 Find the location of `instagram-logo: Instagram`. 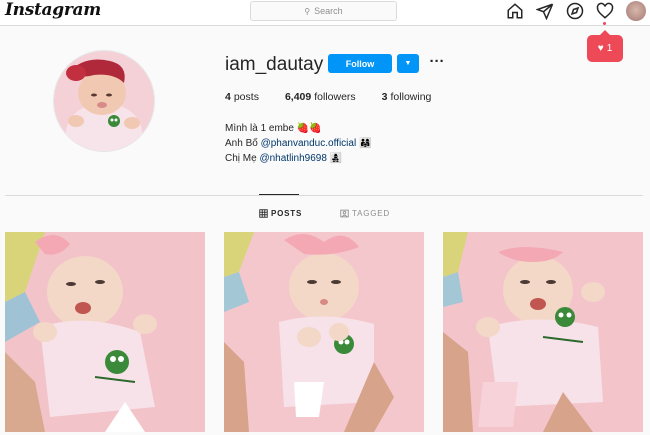

instagram-logo: Instagram is located at coordinates (53, 10).